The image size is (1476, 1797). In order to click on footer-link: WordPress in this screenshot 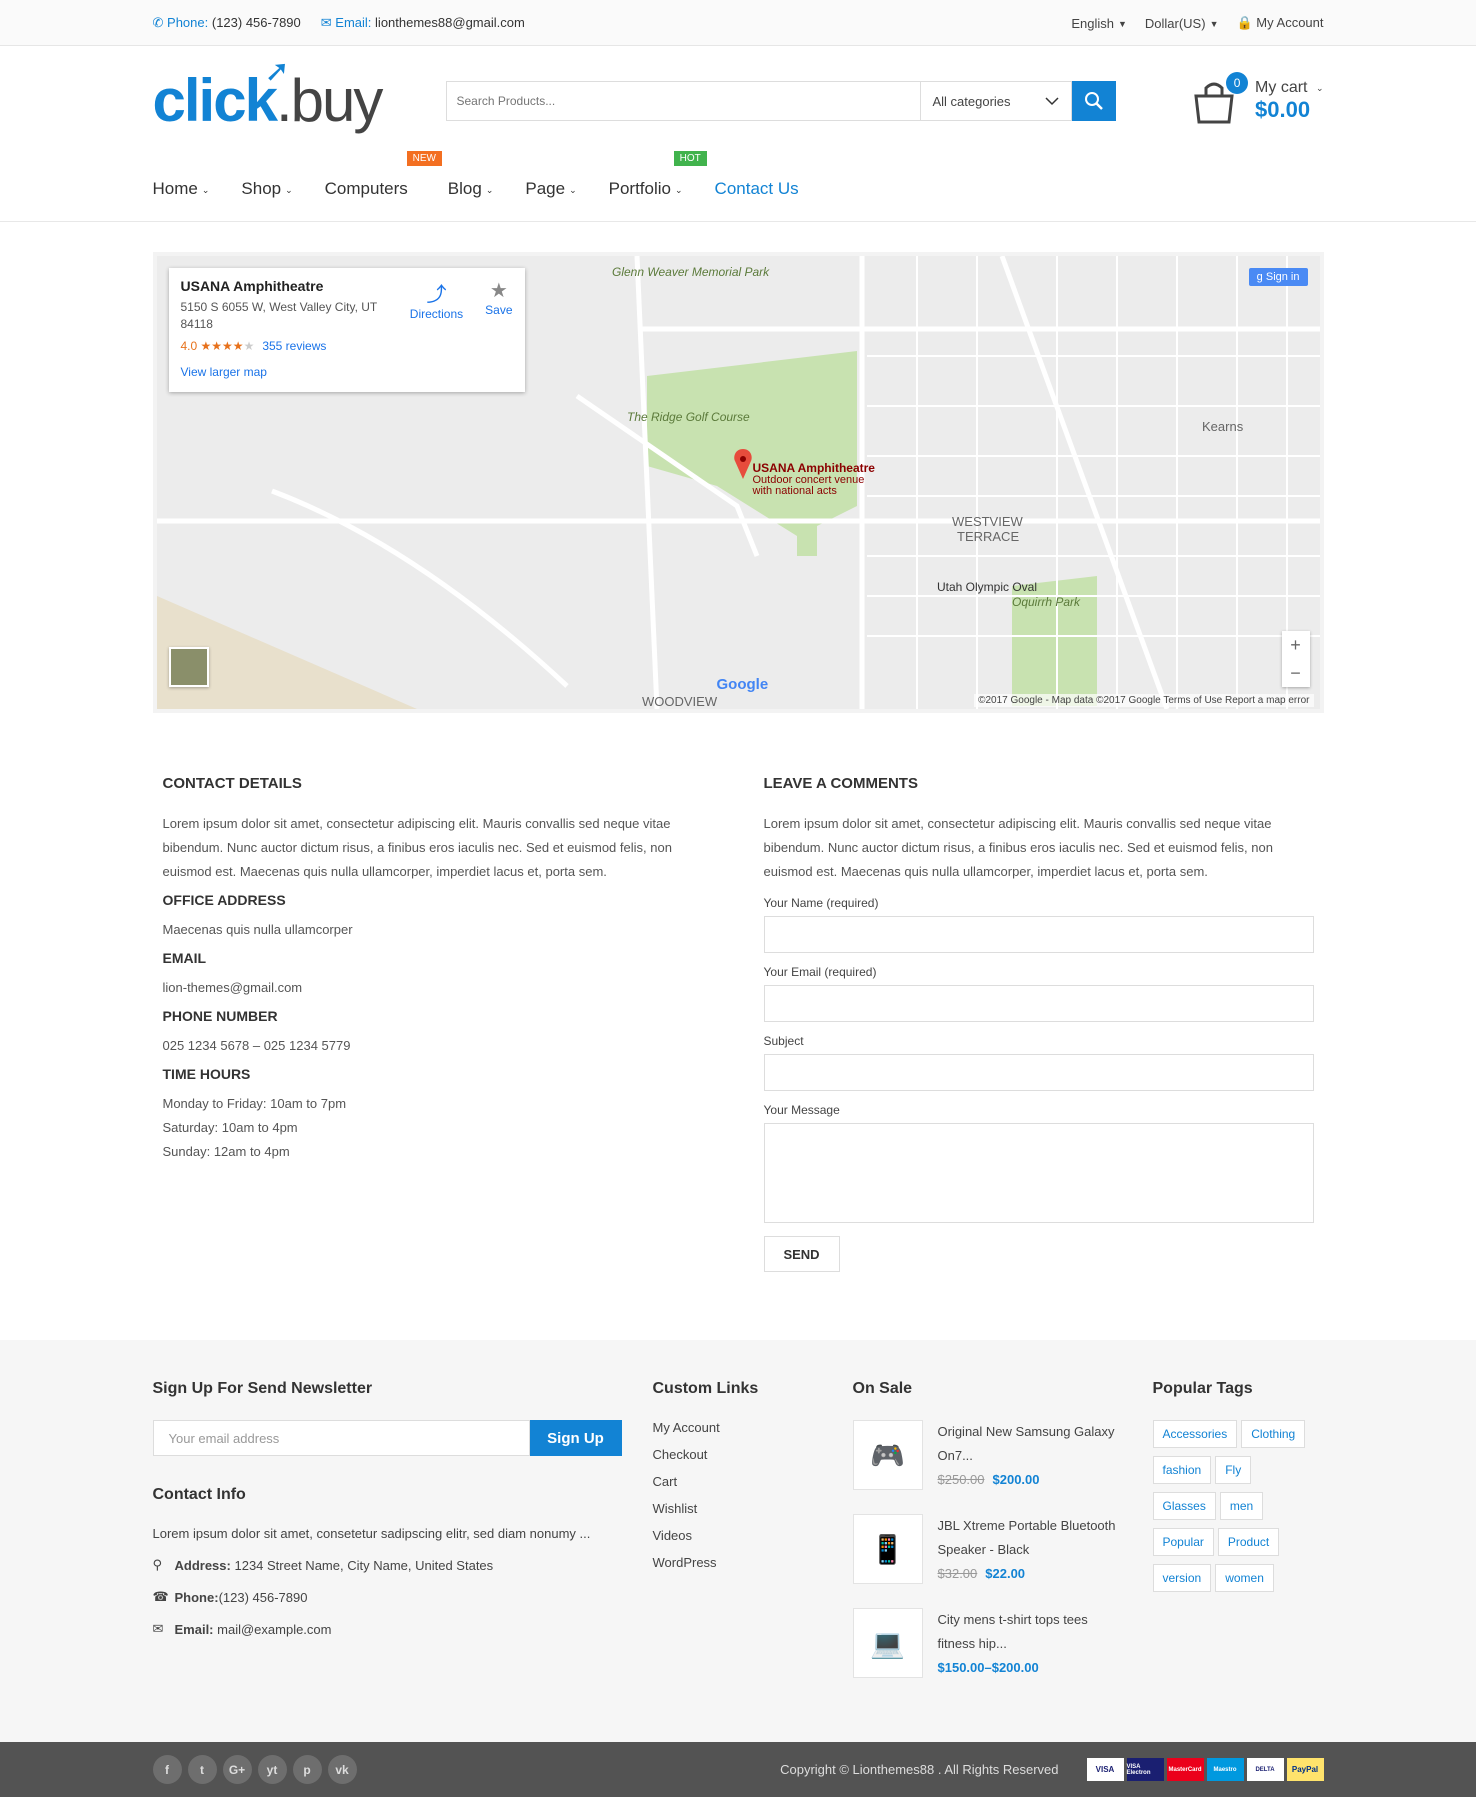, I will do `click(753, 1562)`.